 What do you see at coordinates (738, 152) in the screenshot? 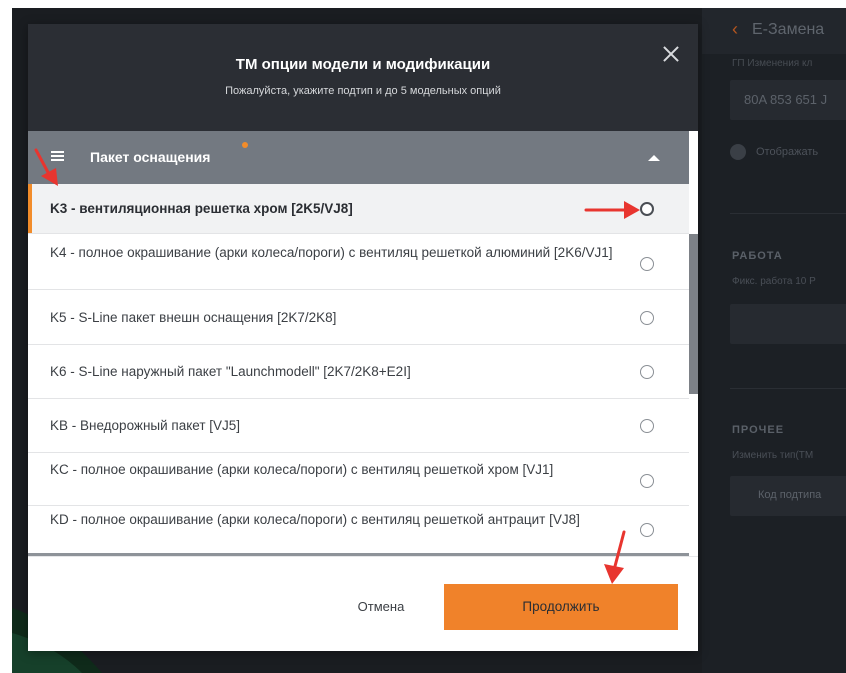
I see `background-toggle` at bounding box center [738, 152].